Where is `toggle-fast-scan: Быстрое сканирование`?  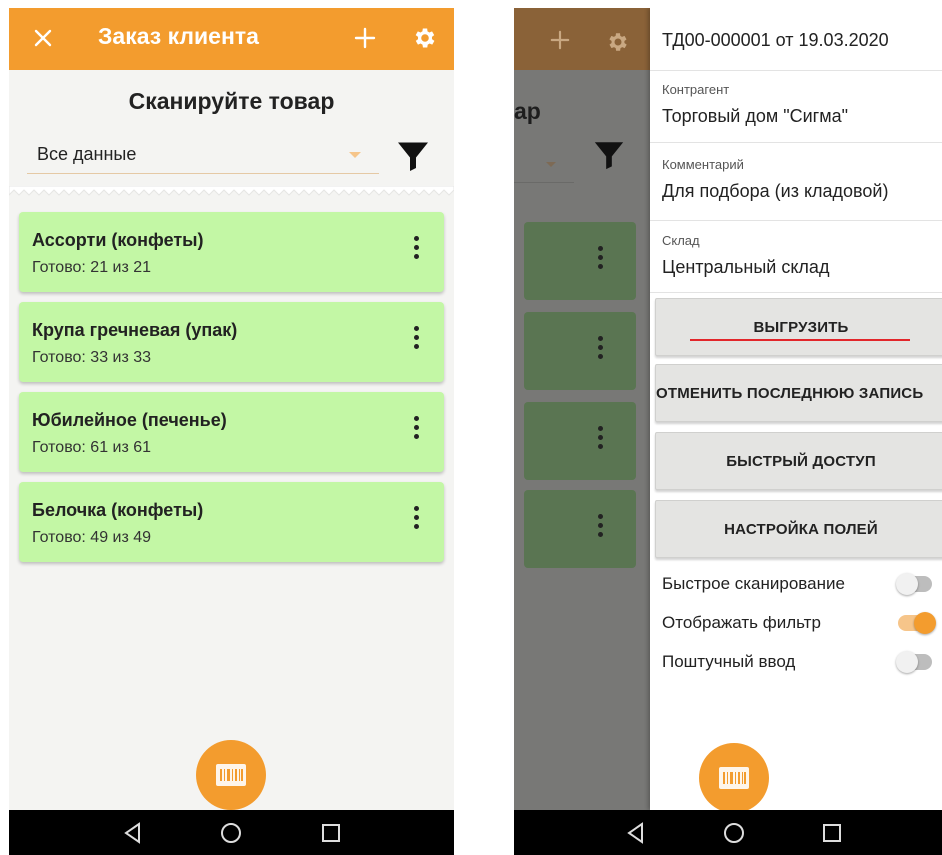 toggle-fast-scan: Быстрое сканирование is located at coordinates (797, 584).